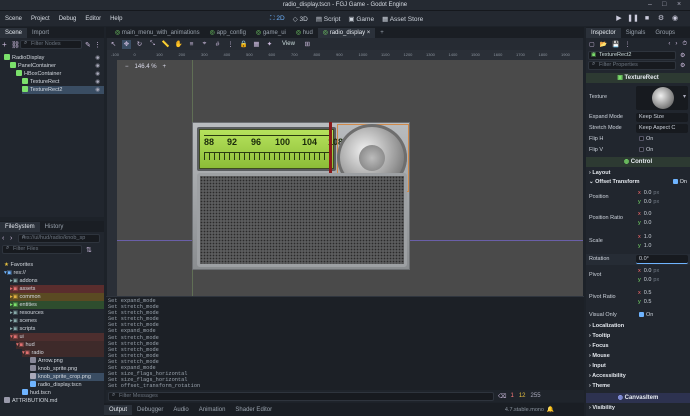  What do you see at coordinates (165, 67) in the screenshot?
I see `zoom-in-icon: +` at bounding box center [165, 67].